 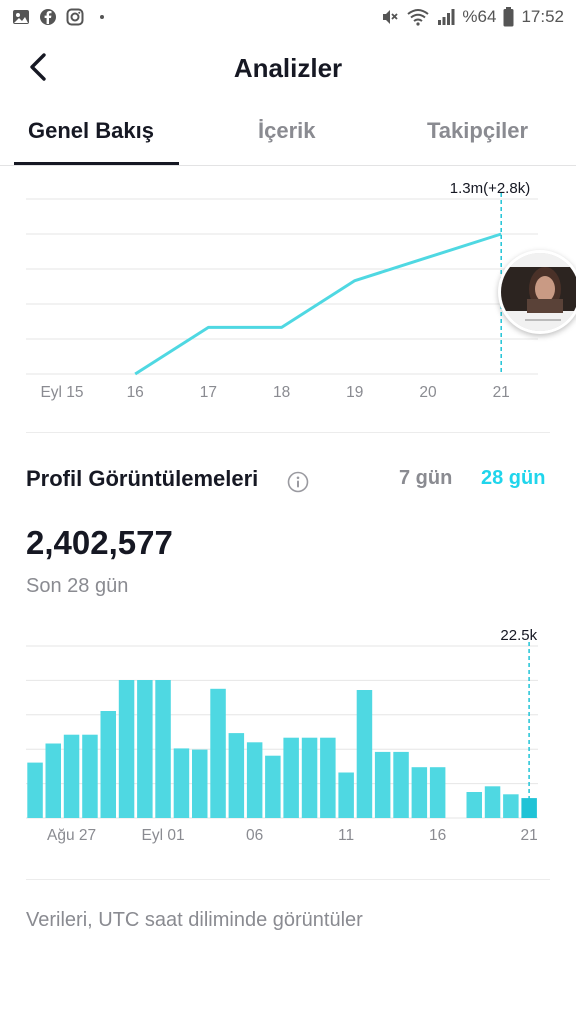 I want to click on utc-footnote: Verileri, UTC saat diliminde görüntüler, so click(x=194, y=920).